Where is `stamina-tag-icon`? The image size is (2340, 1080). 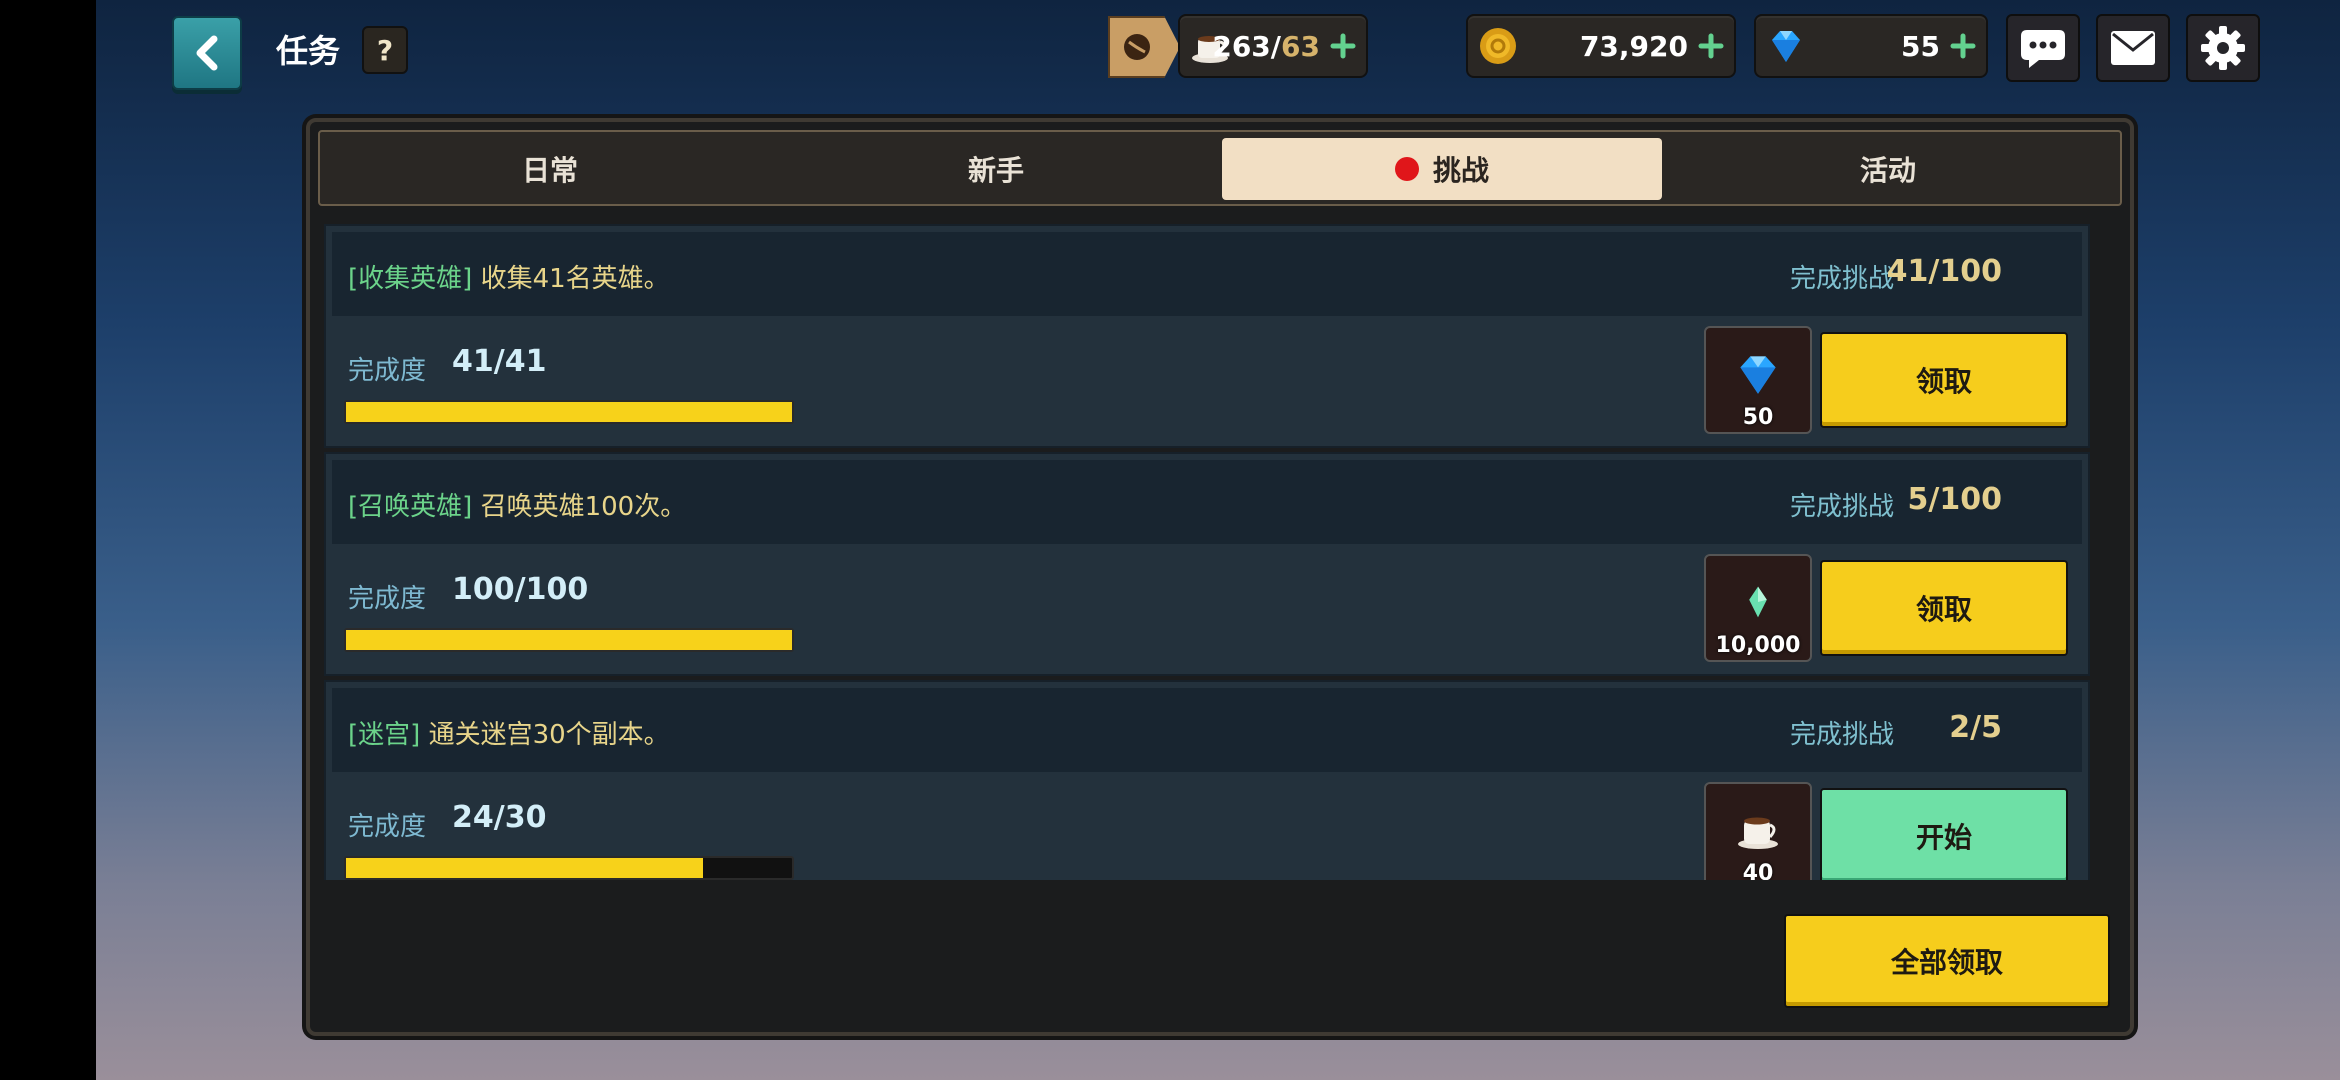 stamina-tag-icon is located at coordinates (1144, 47).